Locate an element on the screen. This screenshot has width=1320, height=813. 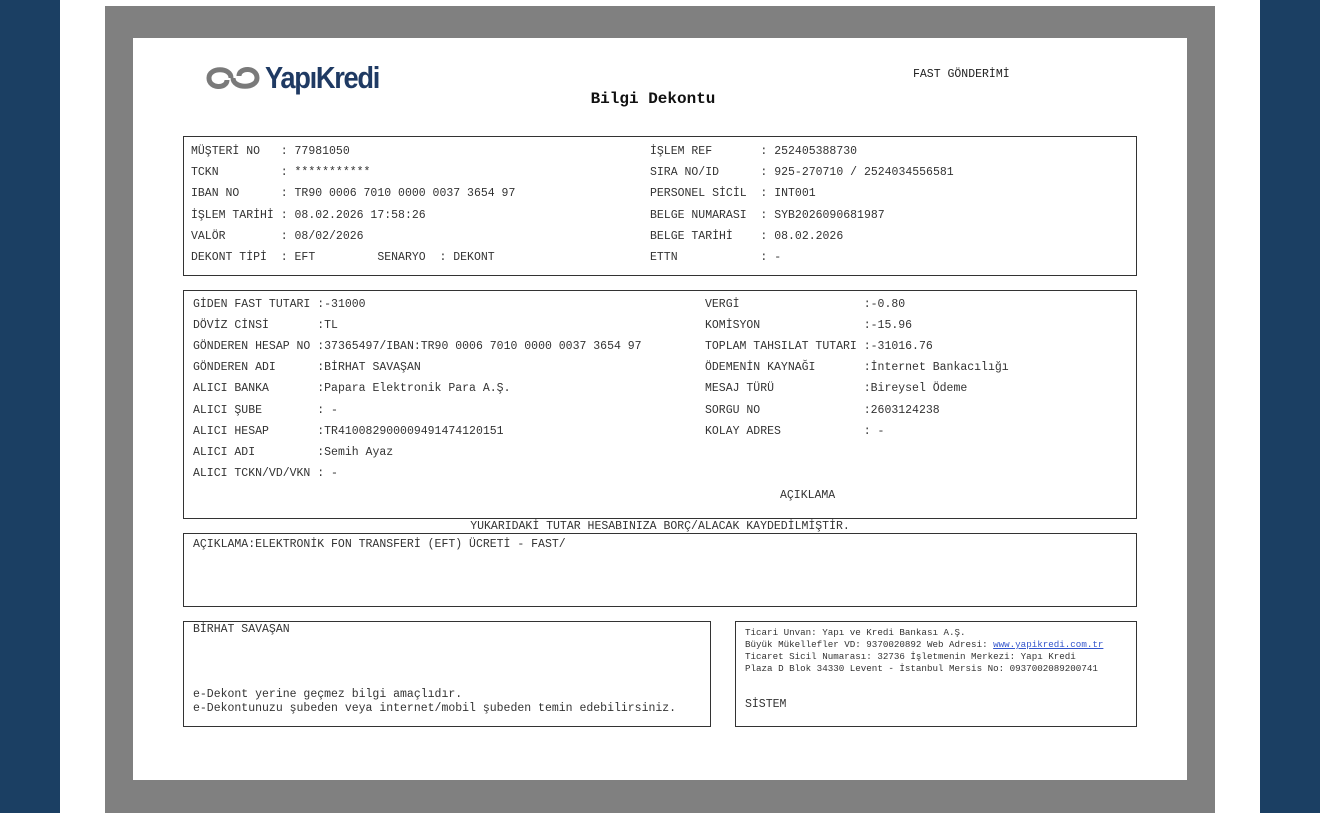
fee-field-label: VERGİ is located at coordinates (784, 304).